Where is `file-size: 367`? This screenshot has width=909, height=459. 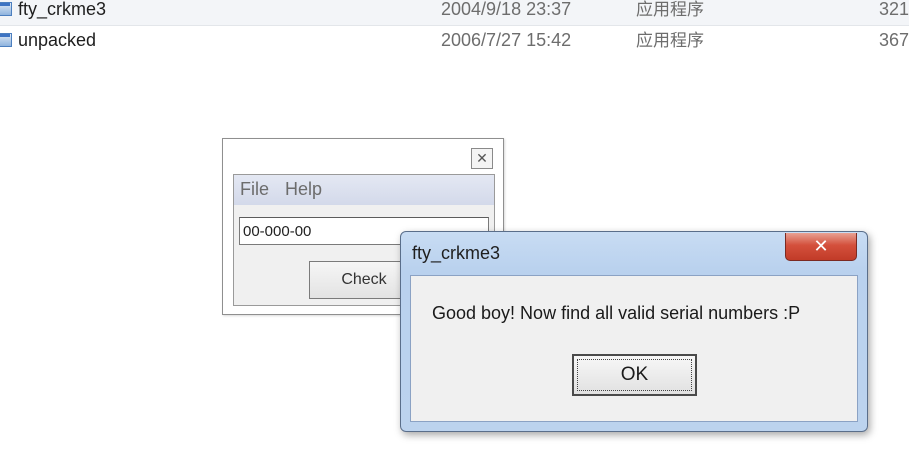 file-size: 367 is located at coordinates (894, 40).